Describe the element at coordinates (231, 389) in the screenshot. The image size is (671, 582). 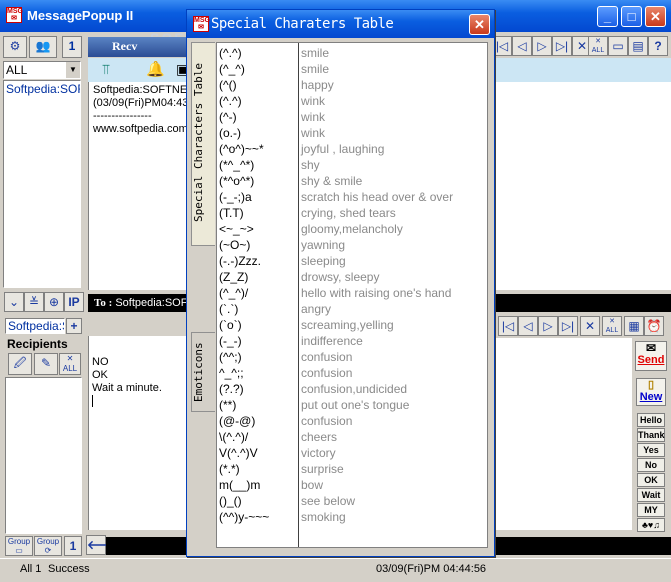
I see `symbol-cell: (?.?)` at that location.